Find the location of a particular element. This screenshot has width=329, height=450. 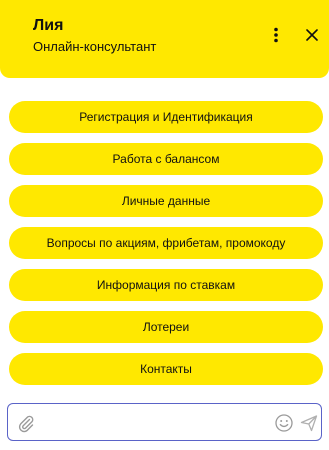

close-icon is located at coordinates (312, 35).